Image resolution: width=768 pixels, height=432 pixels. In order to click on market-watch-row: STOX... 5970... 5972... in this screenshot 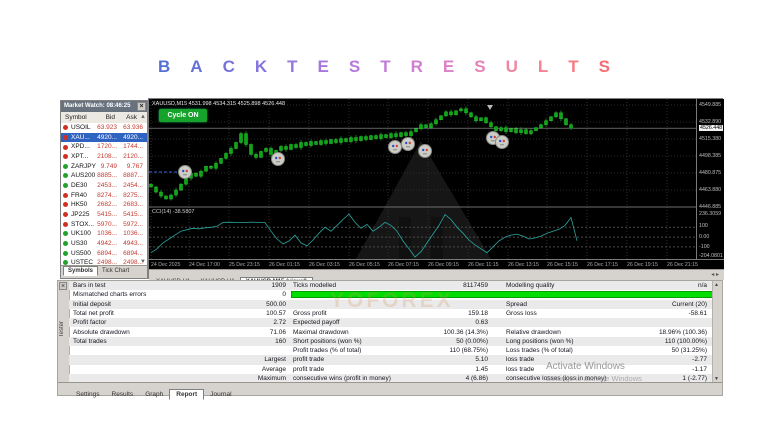, I will do `click(104, 224)`.